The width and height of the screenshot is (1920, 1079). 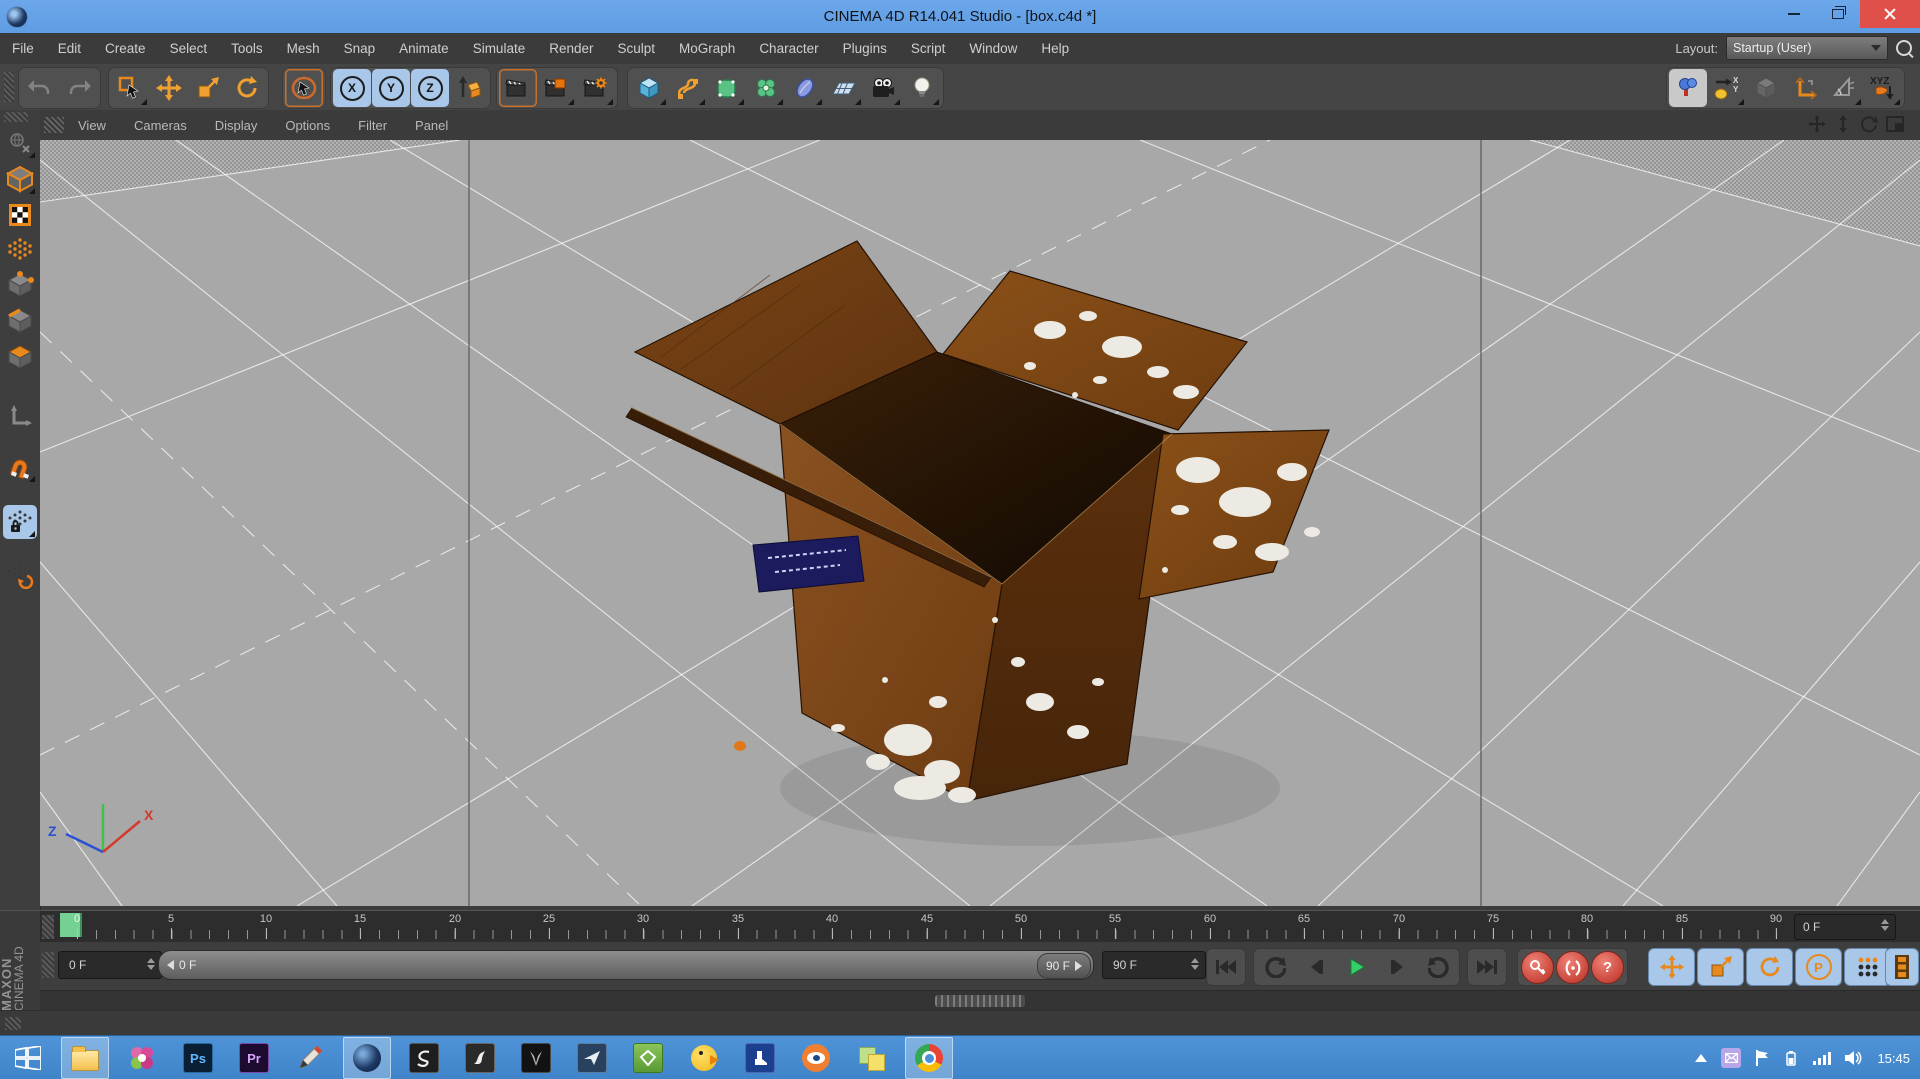 What do you see at coordinates (469, 88) in the screenshot?
I see `coordinate-system-button` at bounding box center [469, 88].